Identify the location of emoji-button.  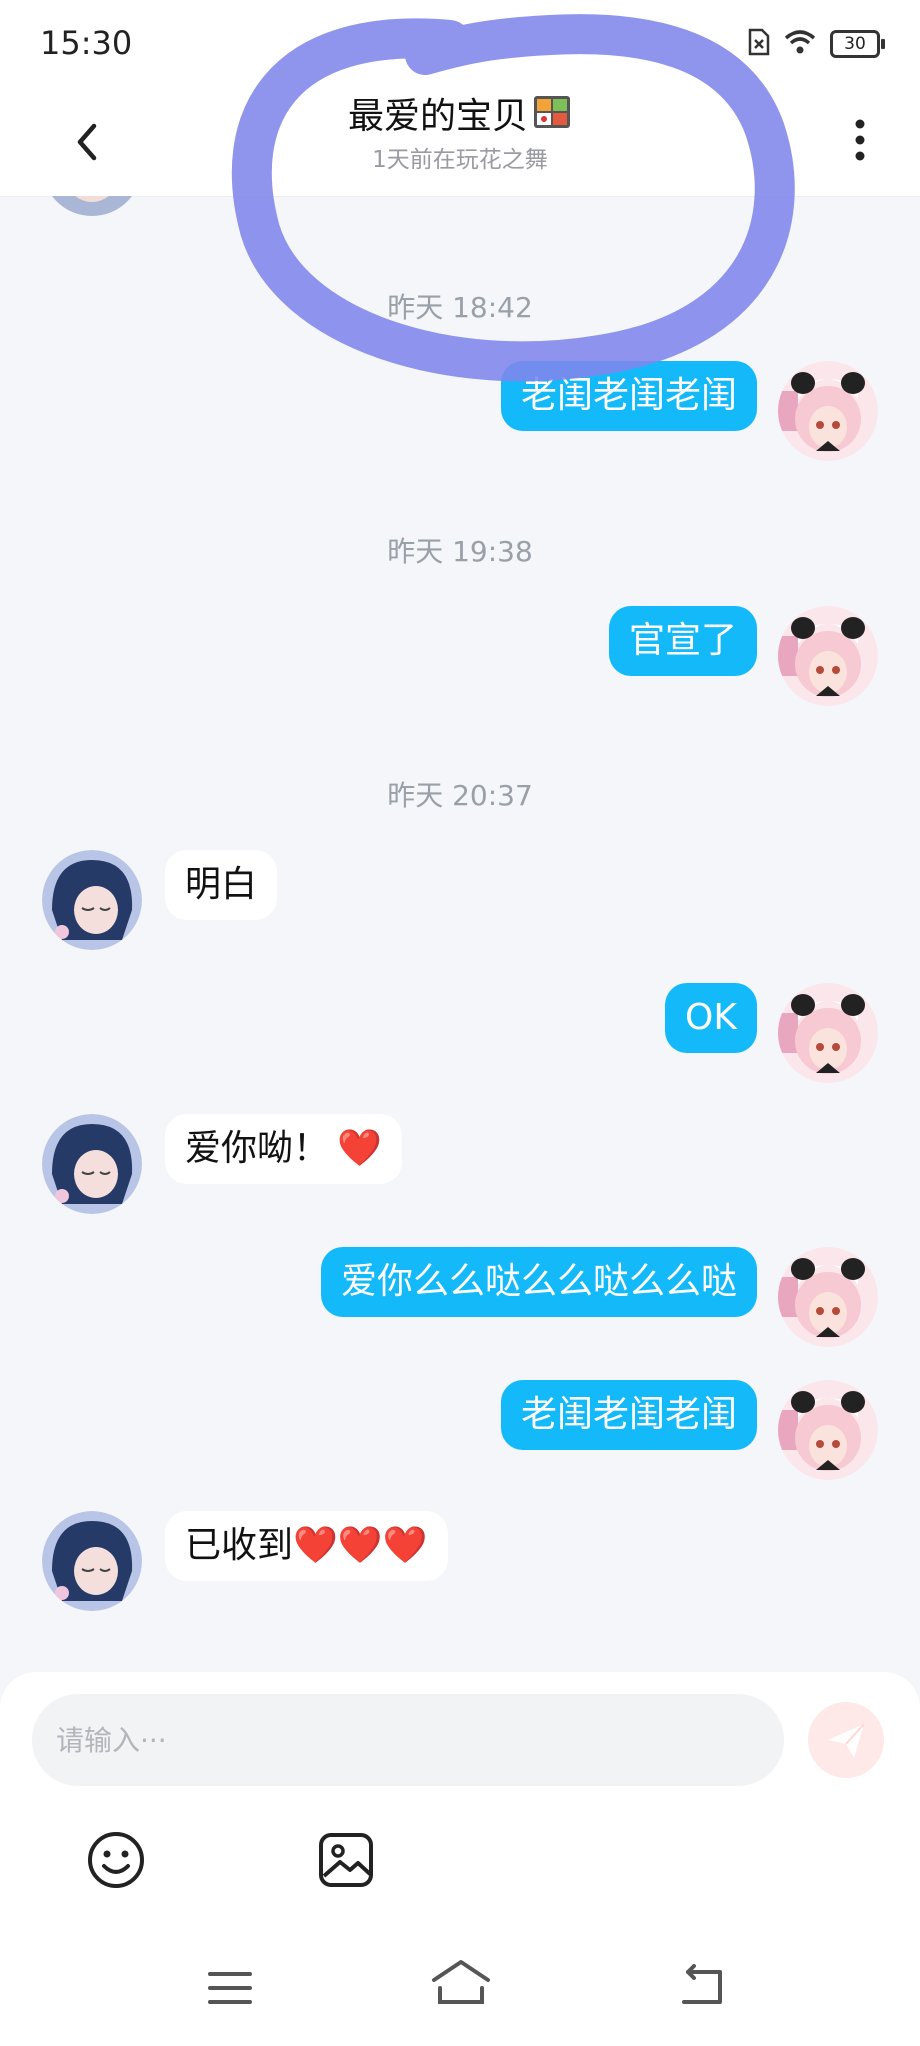
(116, 1860).